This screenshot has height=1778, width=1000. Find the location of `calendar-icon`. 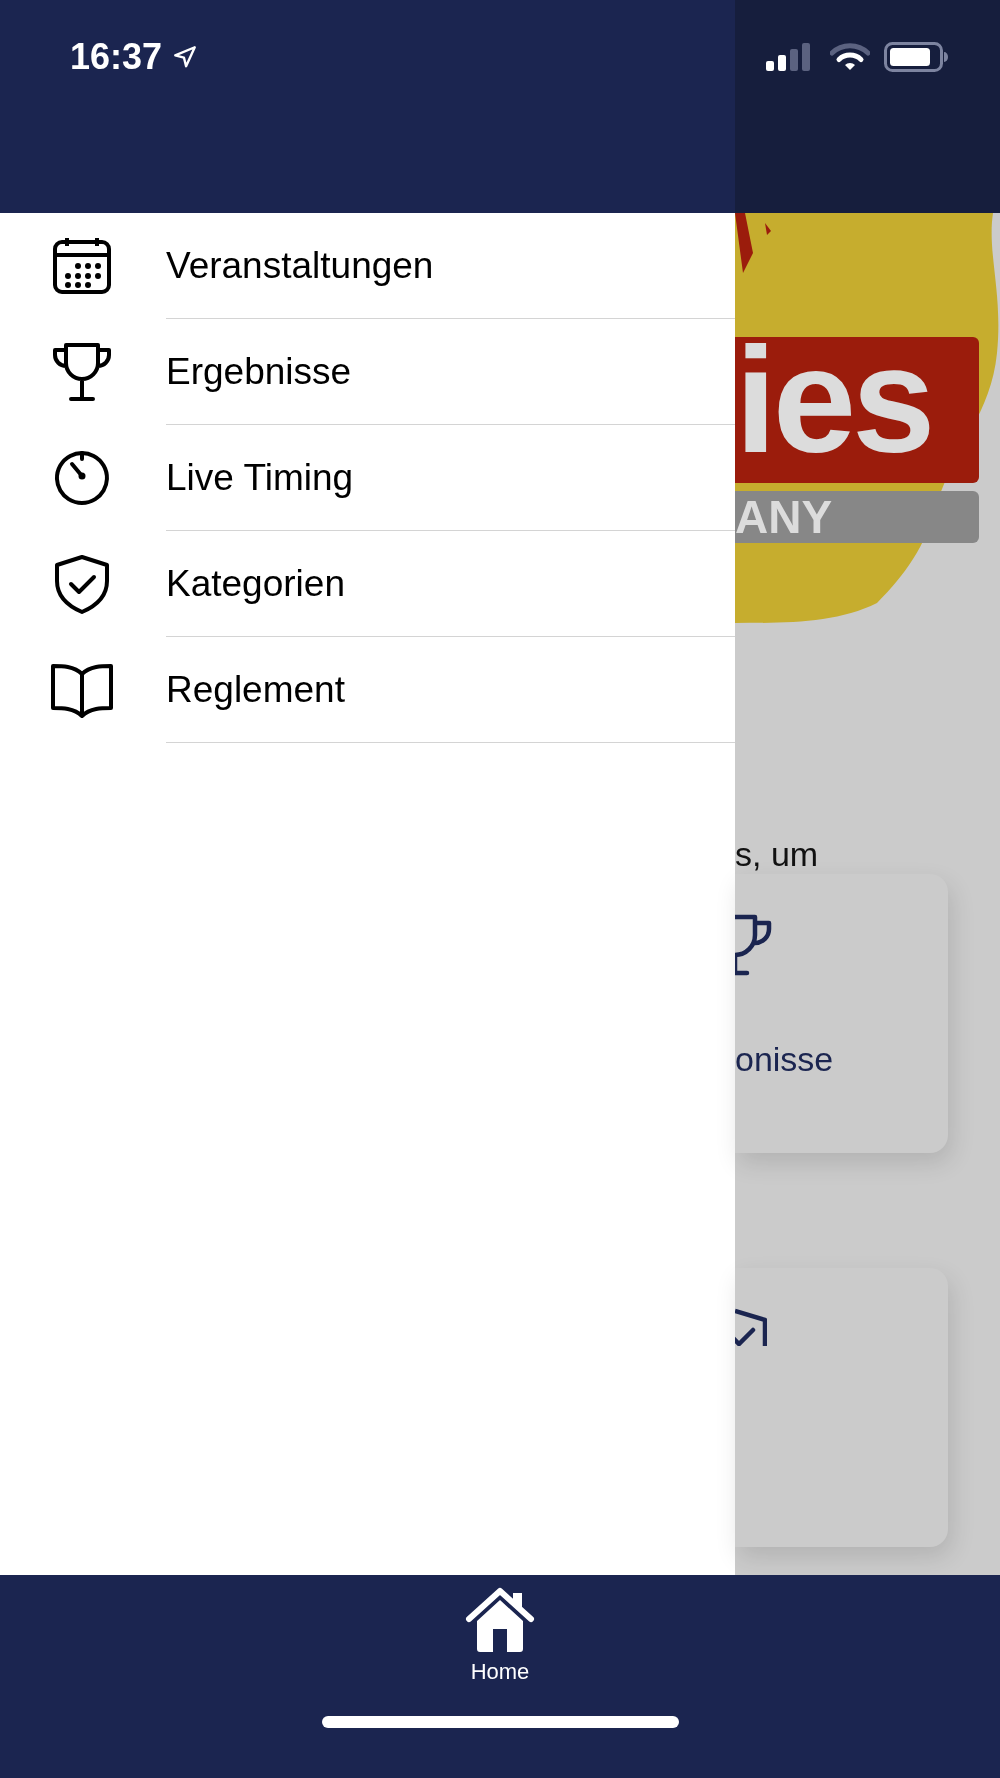

calendar-icon is located at coordinates (82, 266).